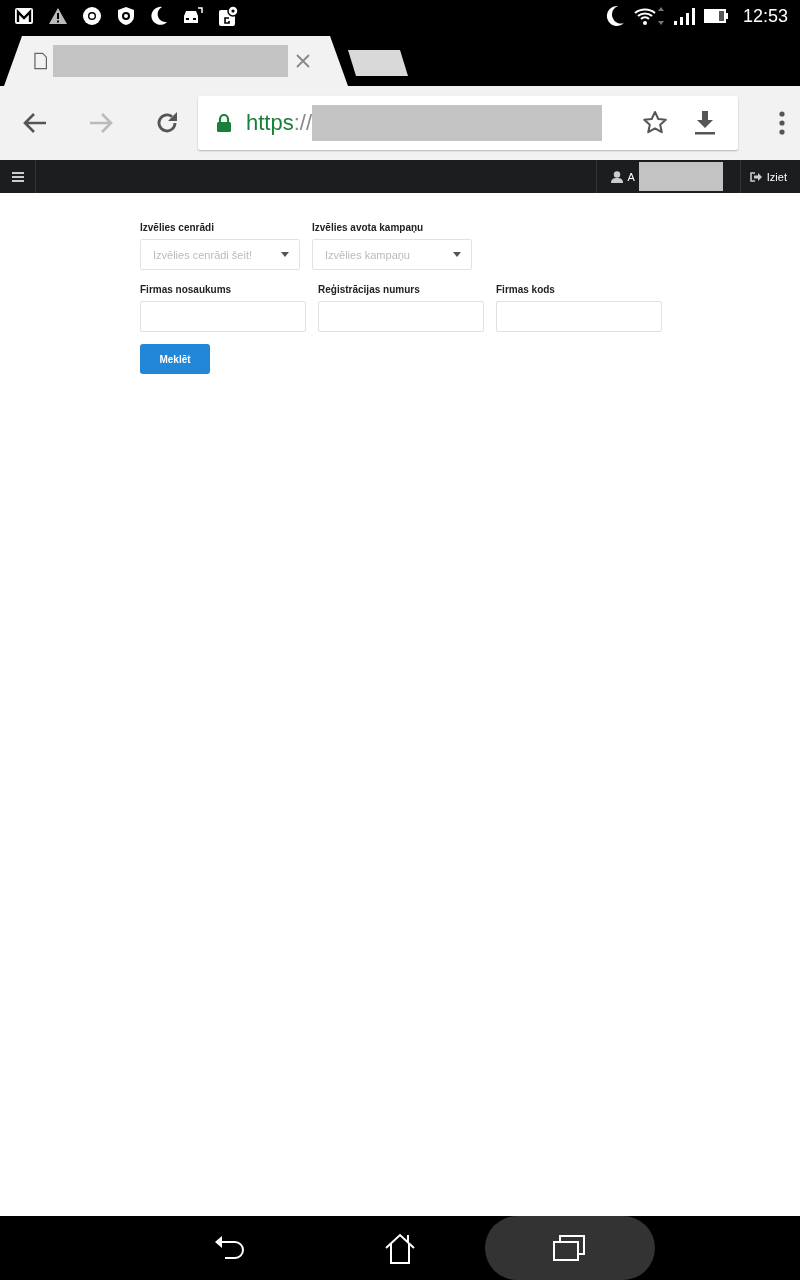 The image size is (800, 1280). What do you see at coordinates (526, 290) in the screenshot?
I see `field-label: Firmas kods` at bounding box center [526, 290].